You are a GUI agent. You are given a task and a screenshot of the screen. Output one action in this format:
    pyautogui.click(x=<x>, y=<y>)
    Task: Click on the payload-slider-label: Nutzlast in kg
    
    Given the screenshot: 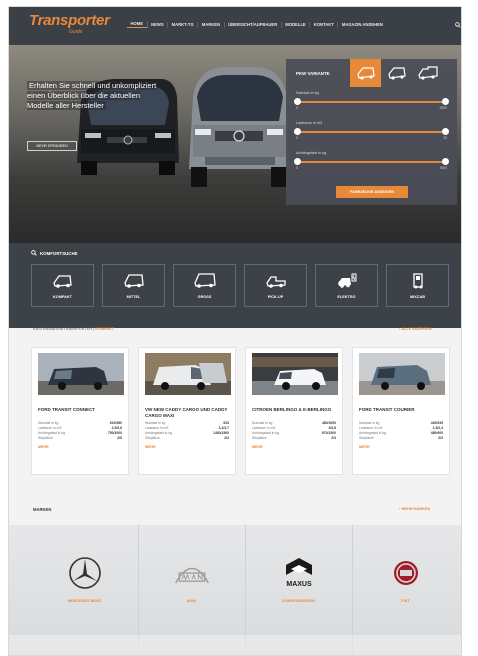 What is the action you would take?
    pyautogui.click(x=307, y=93)
    